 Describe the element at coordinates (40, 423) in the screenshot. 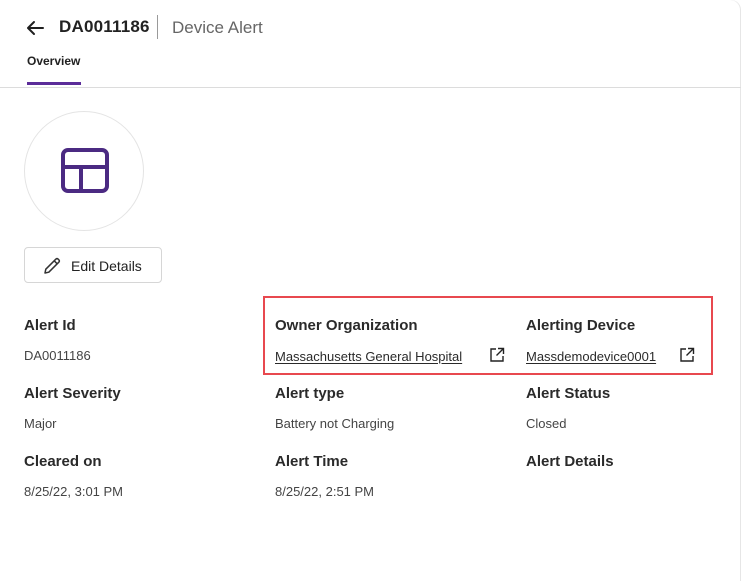

I see `alert-severity-value: Major` at that location.